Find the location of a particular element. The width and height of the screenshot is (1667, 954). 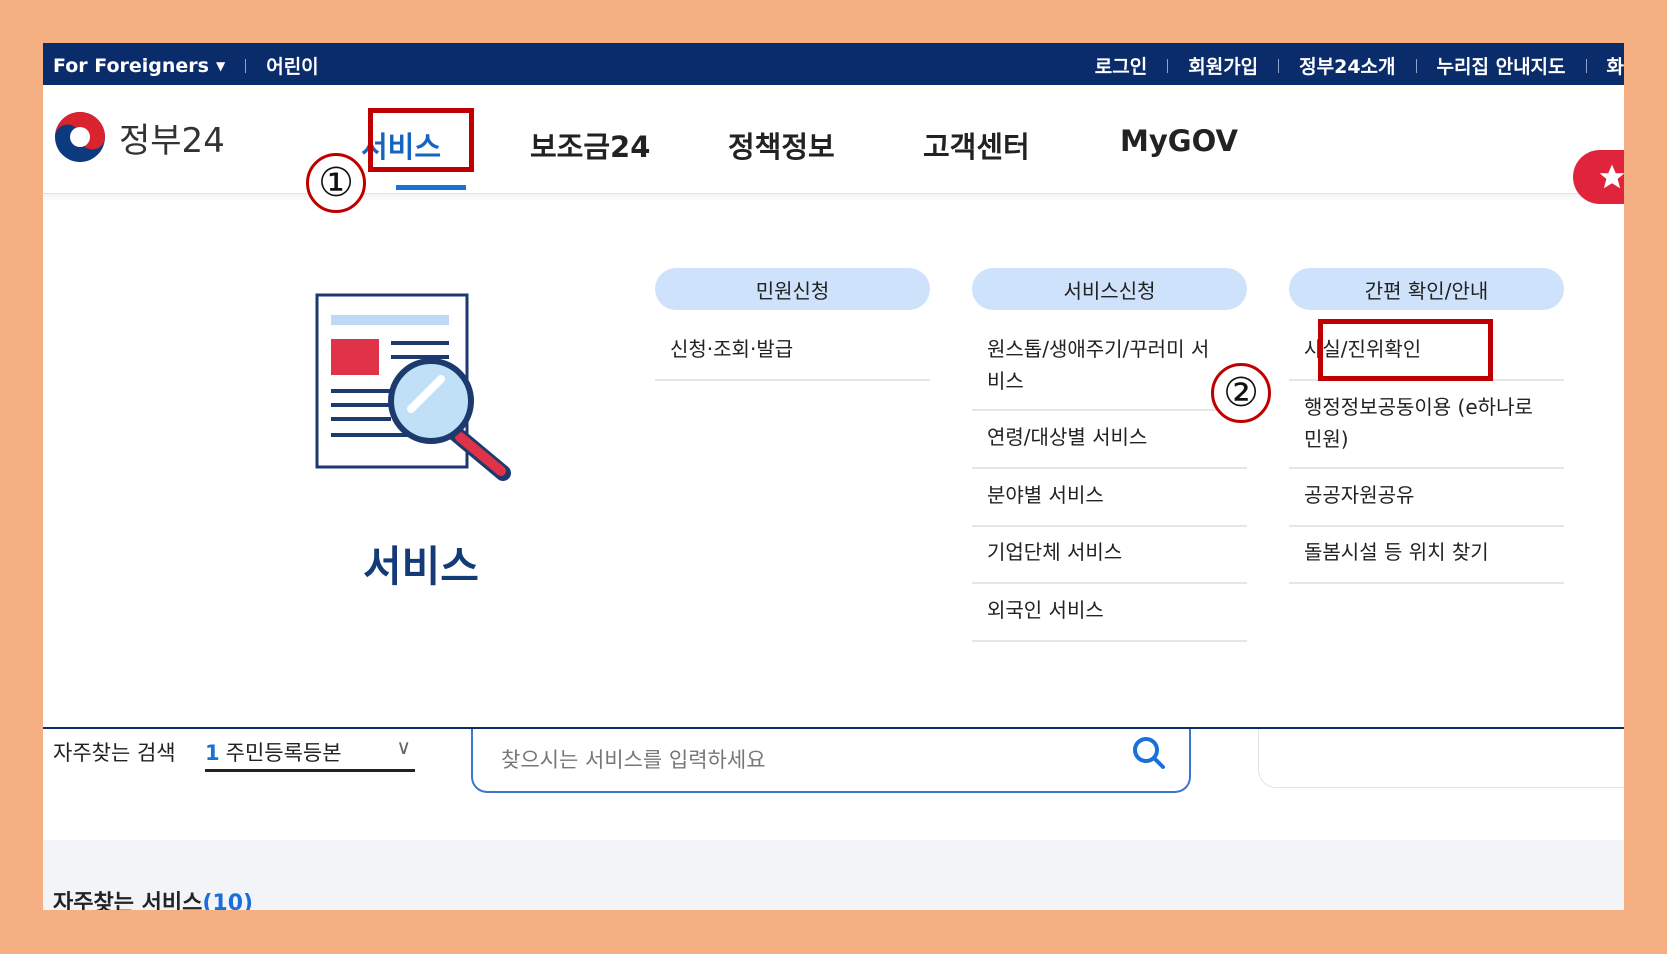

frequent-search-select: 1 주민등록등본 ∨ is located at coordinates (310, 753).